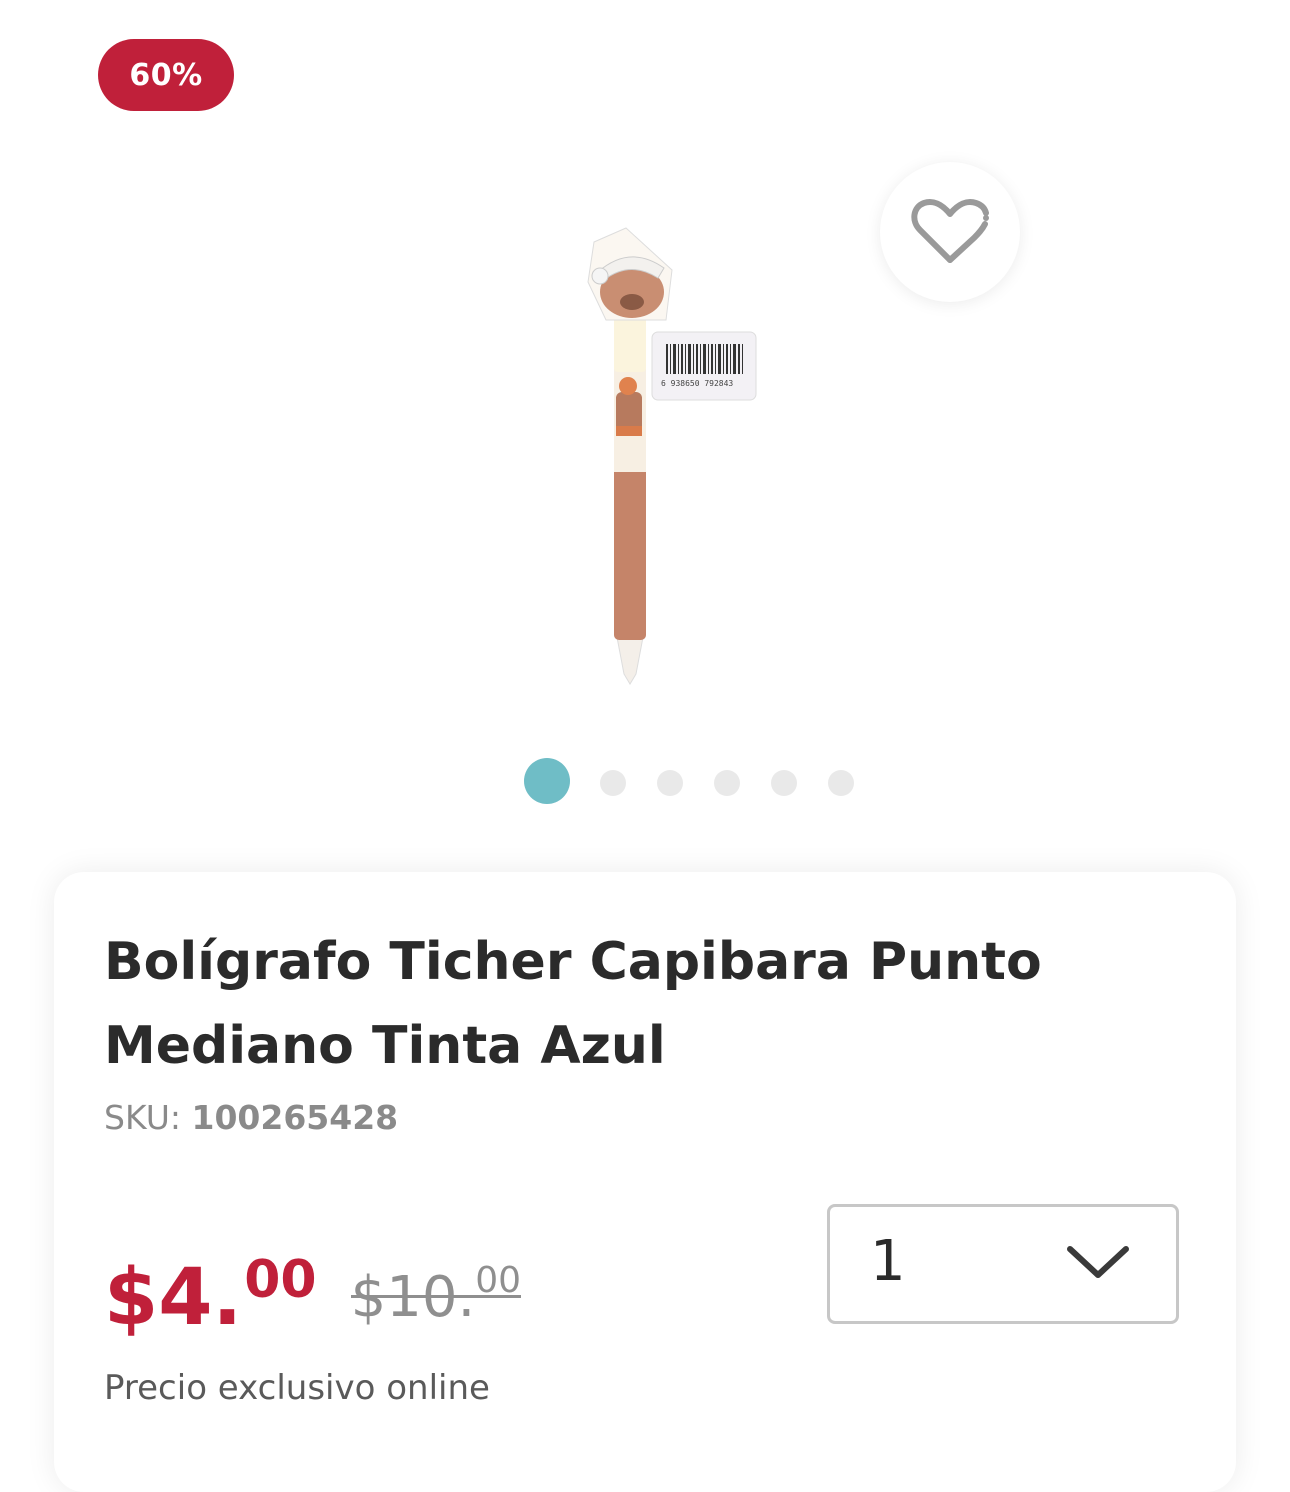 The height and width of the screenshot is (1492, 1290). I want to click on current-price-cents: 00, so click(280, 1280).